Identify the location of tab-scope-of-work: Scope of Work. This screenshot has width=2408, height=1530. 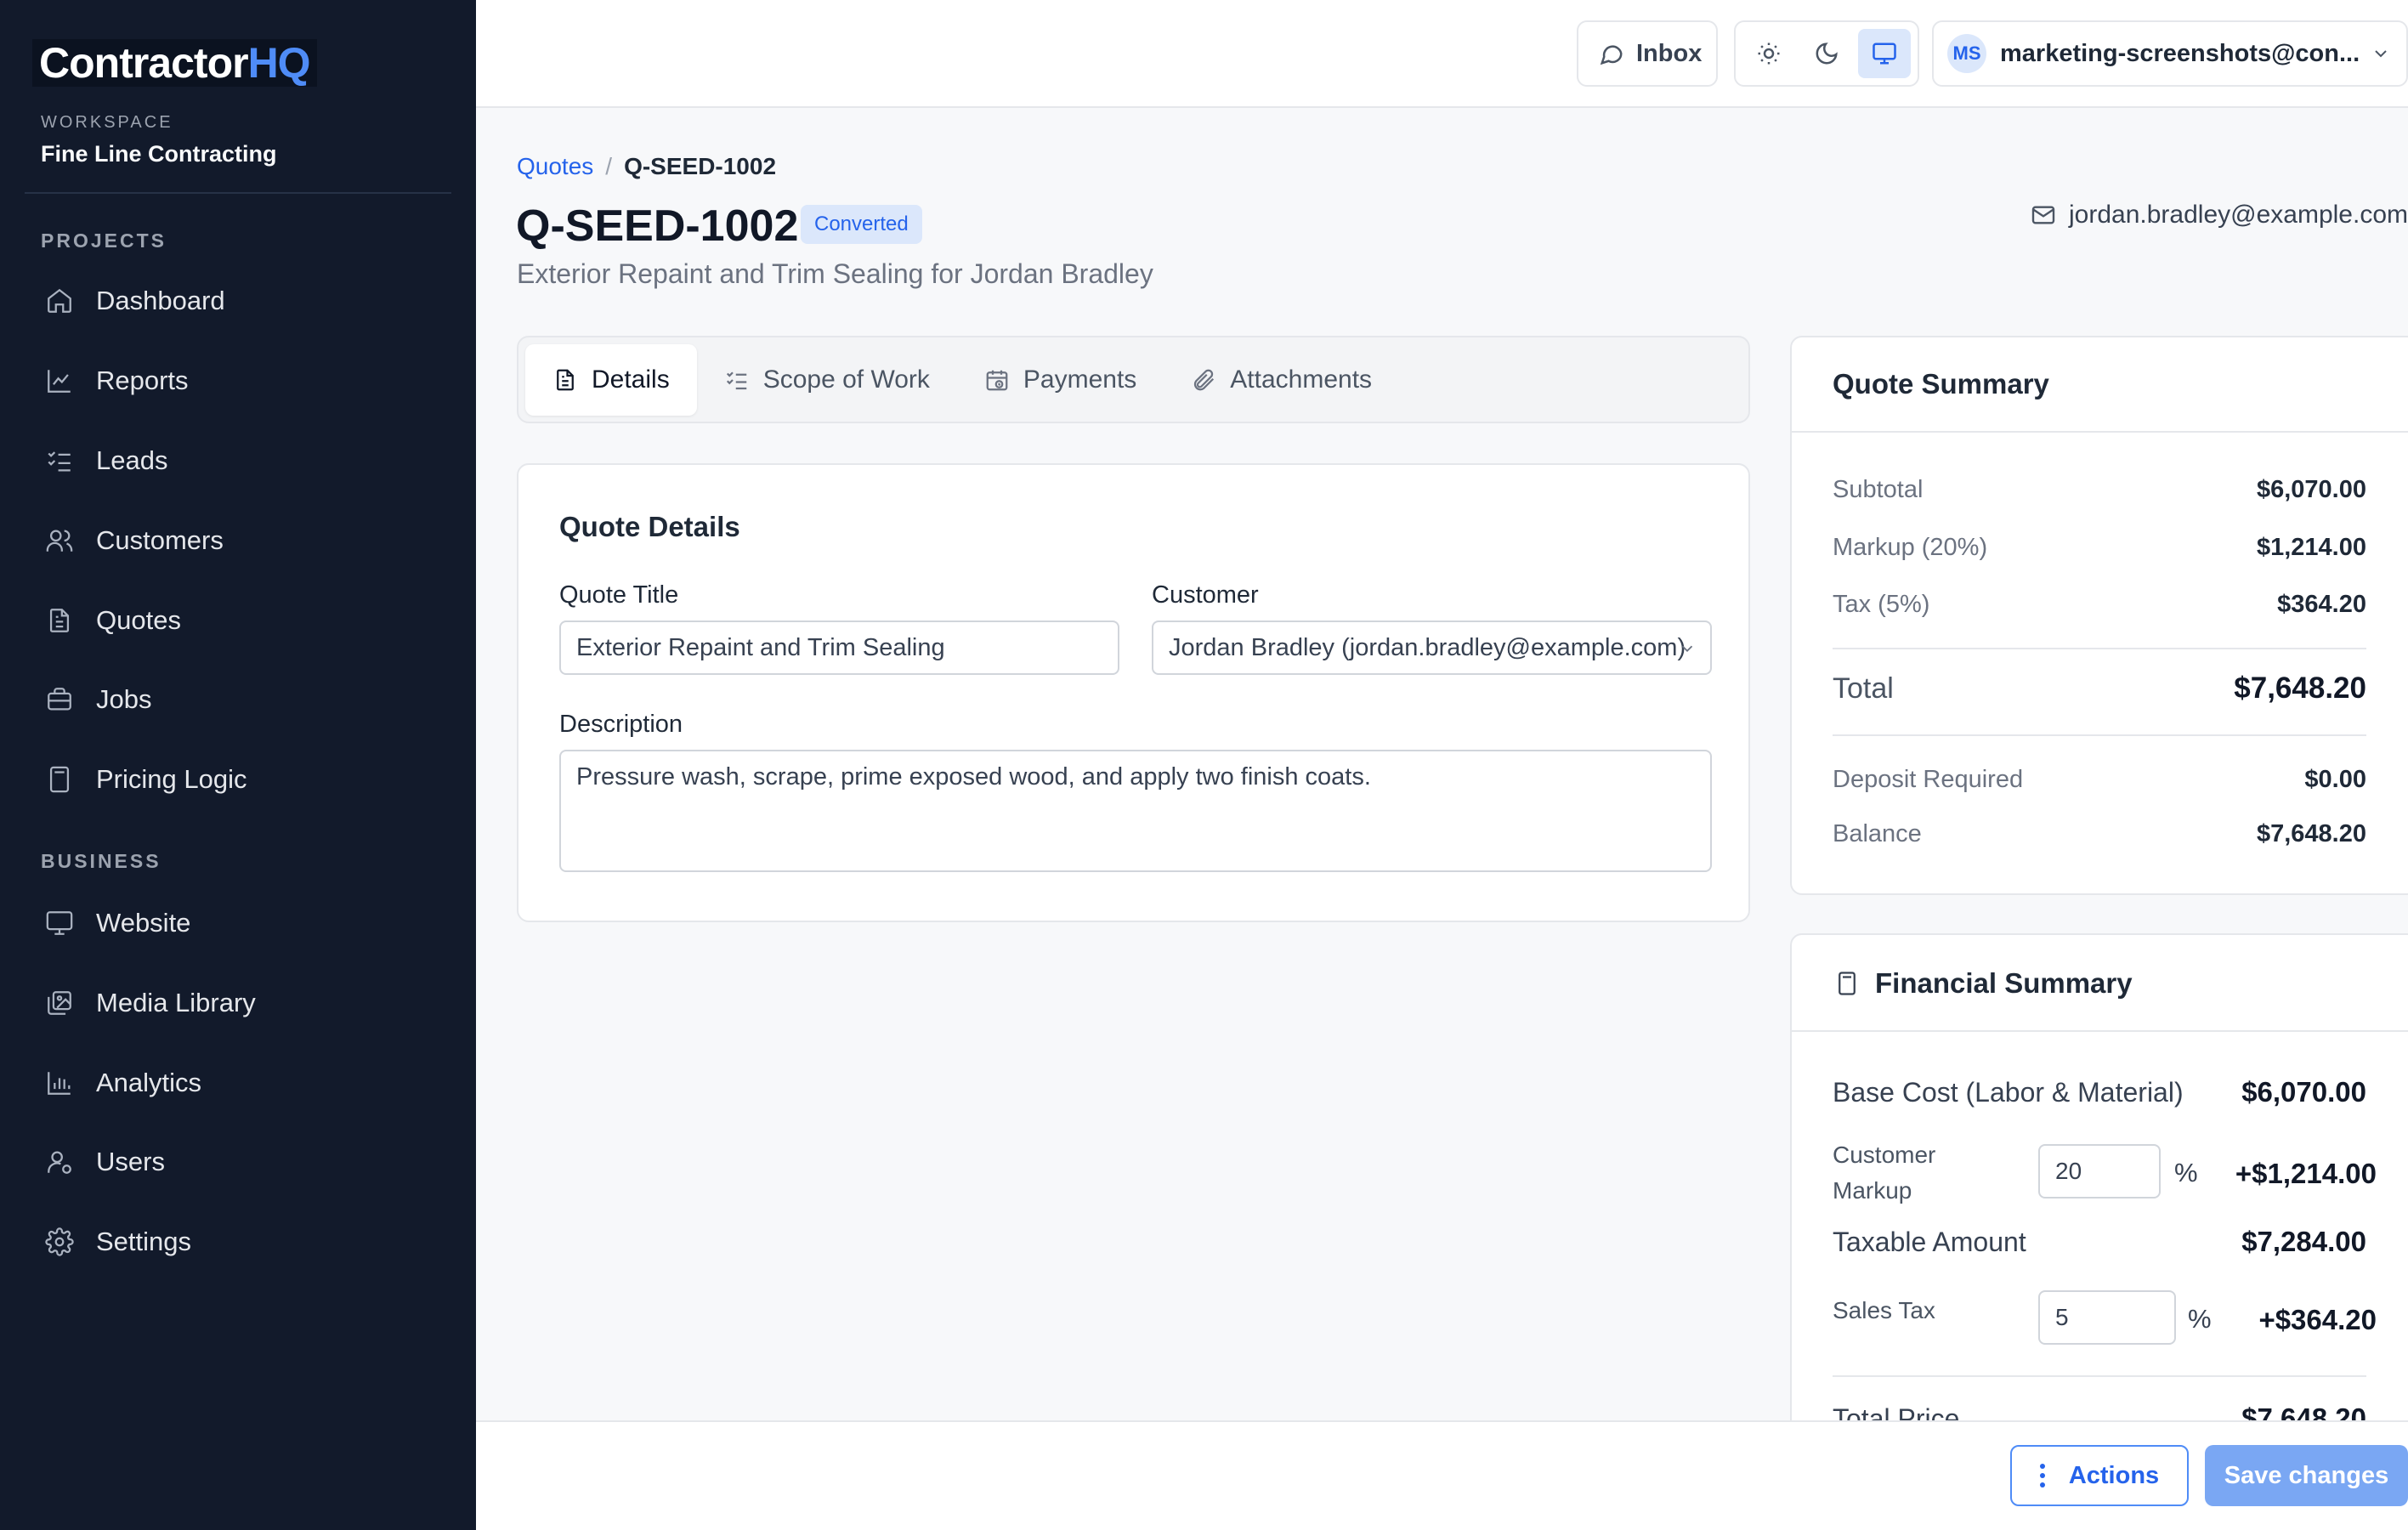
(827, 380).